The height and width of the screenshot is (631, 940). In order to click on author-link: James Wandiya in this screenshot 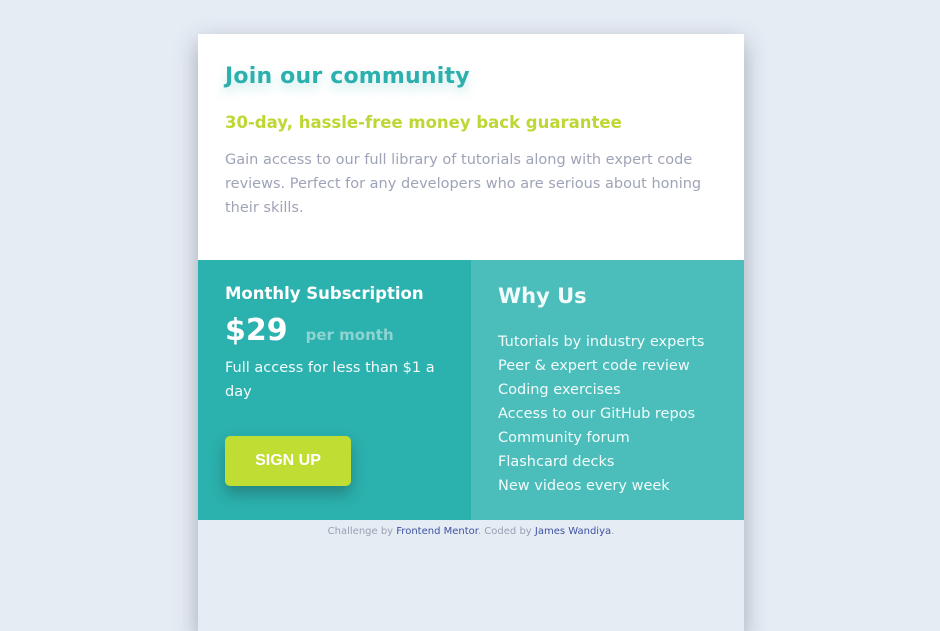, I will do `click(573, 531)`.